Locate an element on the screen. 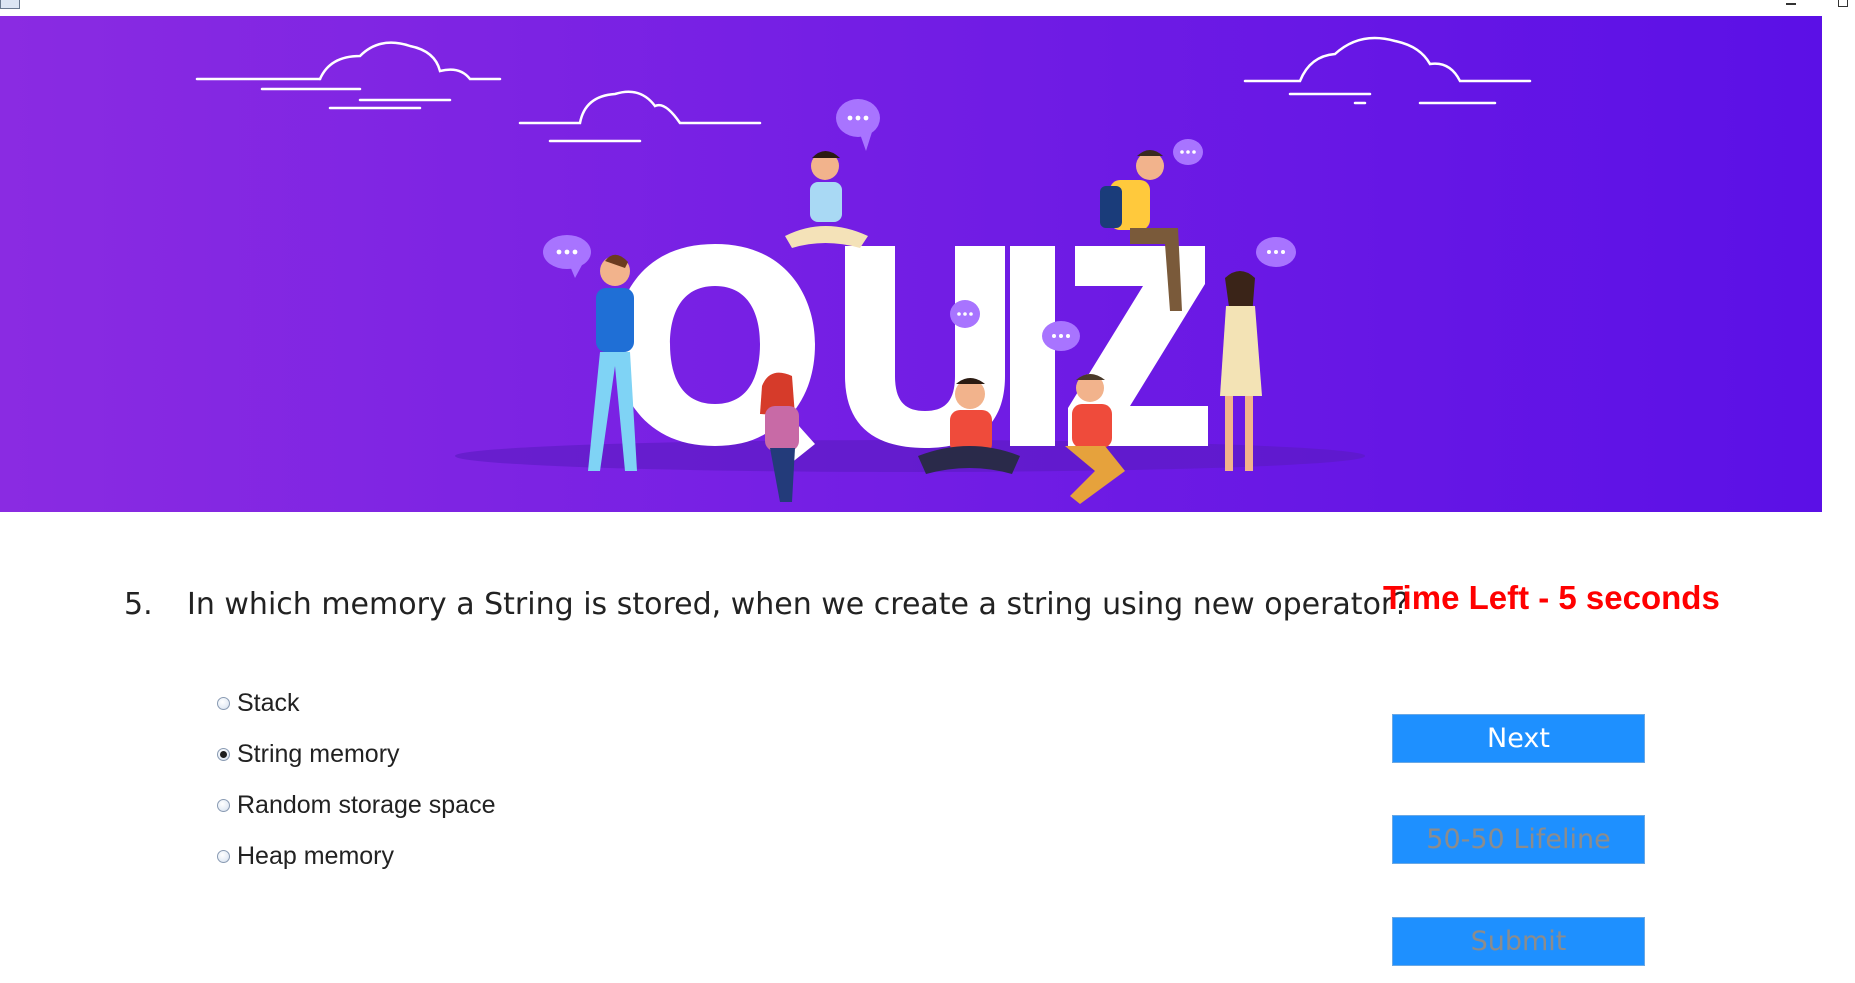  option-label: Random storage space is located at coordinates (366, 805).